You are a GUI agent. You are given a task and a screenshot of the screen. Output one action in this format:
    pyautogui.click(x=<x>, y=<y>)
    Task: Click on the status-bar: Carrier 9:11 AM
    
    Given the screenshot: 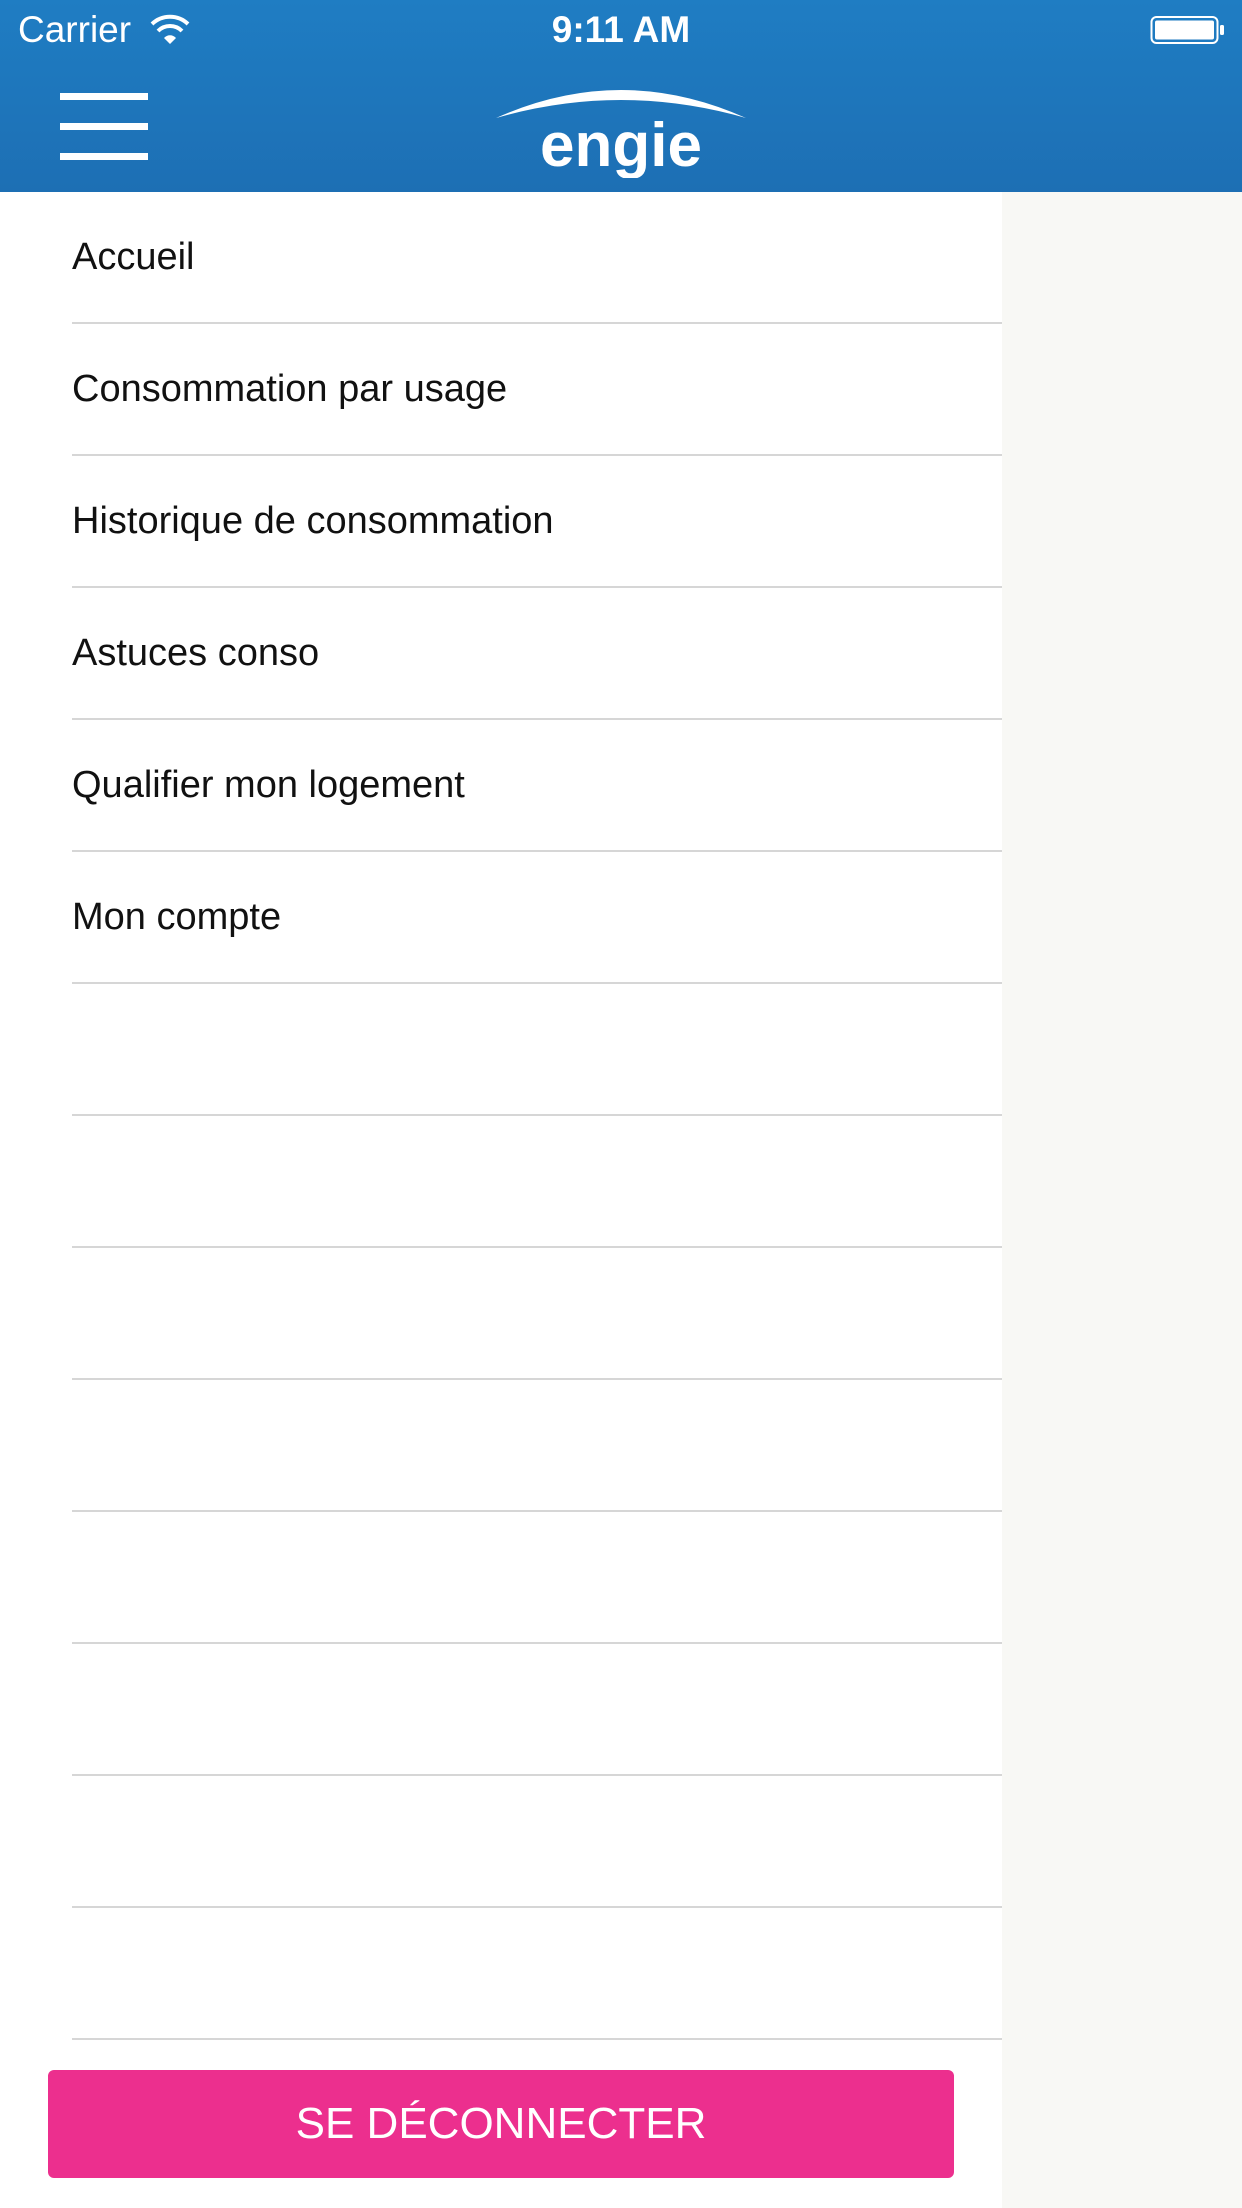 What is the action you would take?
    pyautogui.click(x=621, y=30)
    